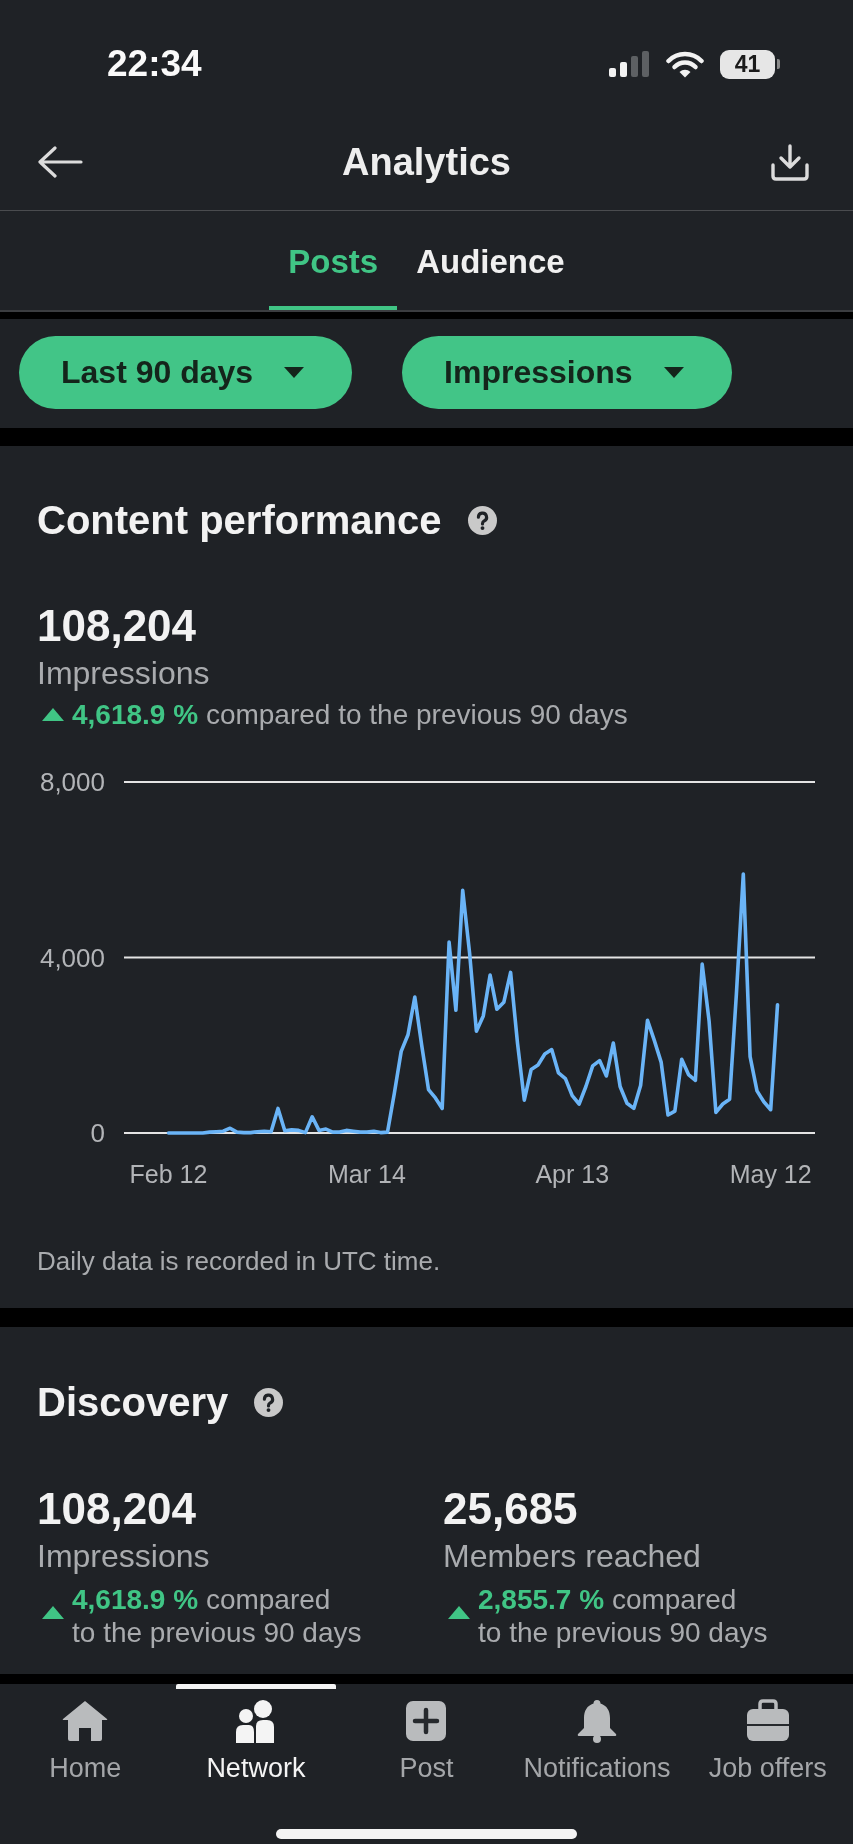 The width and height of the screenshot is (853, 1844). Describe the element at coordinates (72, 782) in the screenshot. I see `y-axis-label: 8,000` at that location.